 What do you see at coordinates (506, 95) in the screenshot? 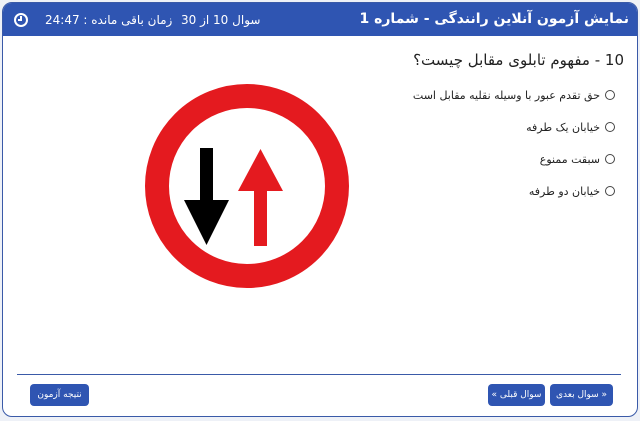
I see `option-1-label: حق تقدم عبور با وسیله نقلیه مقابل است` at bounding box center [506, 95].